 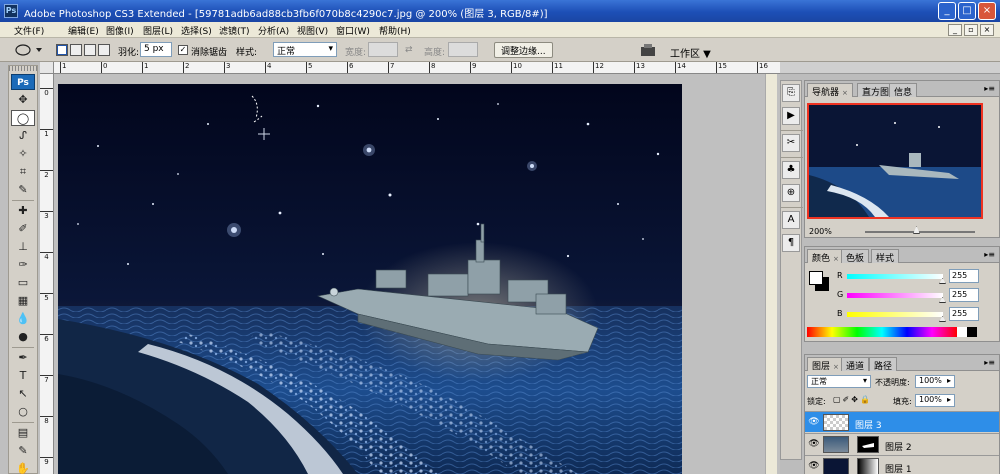 I want to click on width-input, so click(x=383, y=49).